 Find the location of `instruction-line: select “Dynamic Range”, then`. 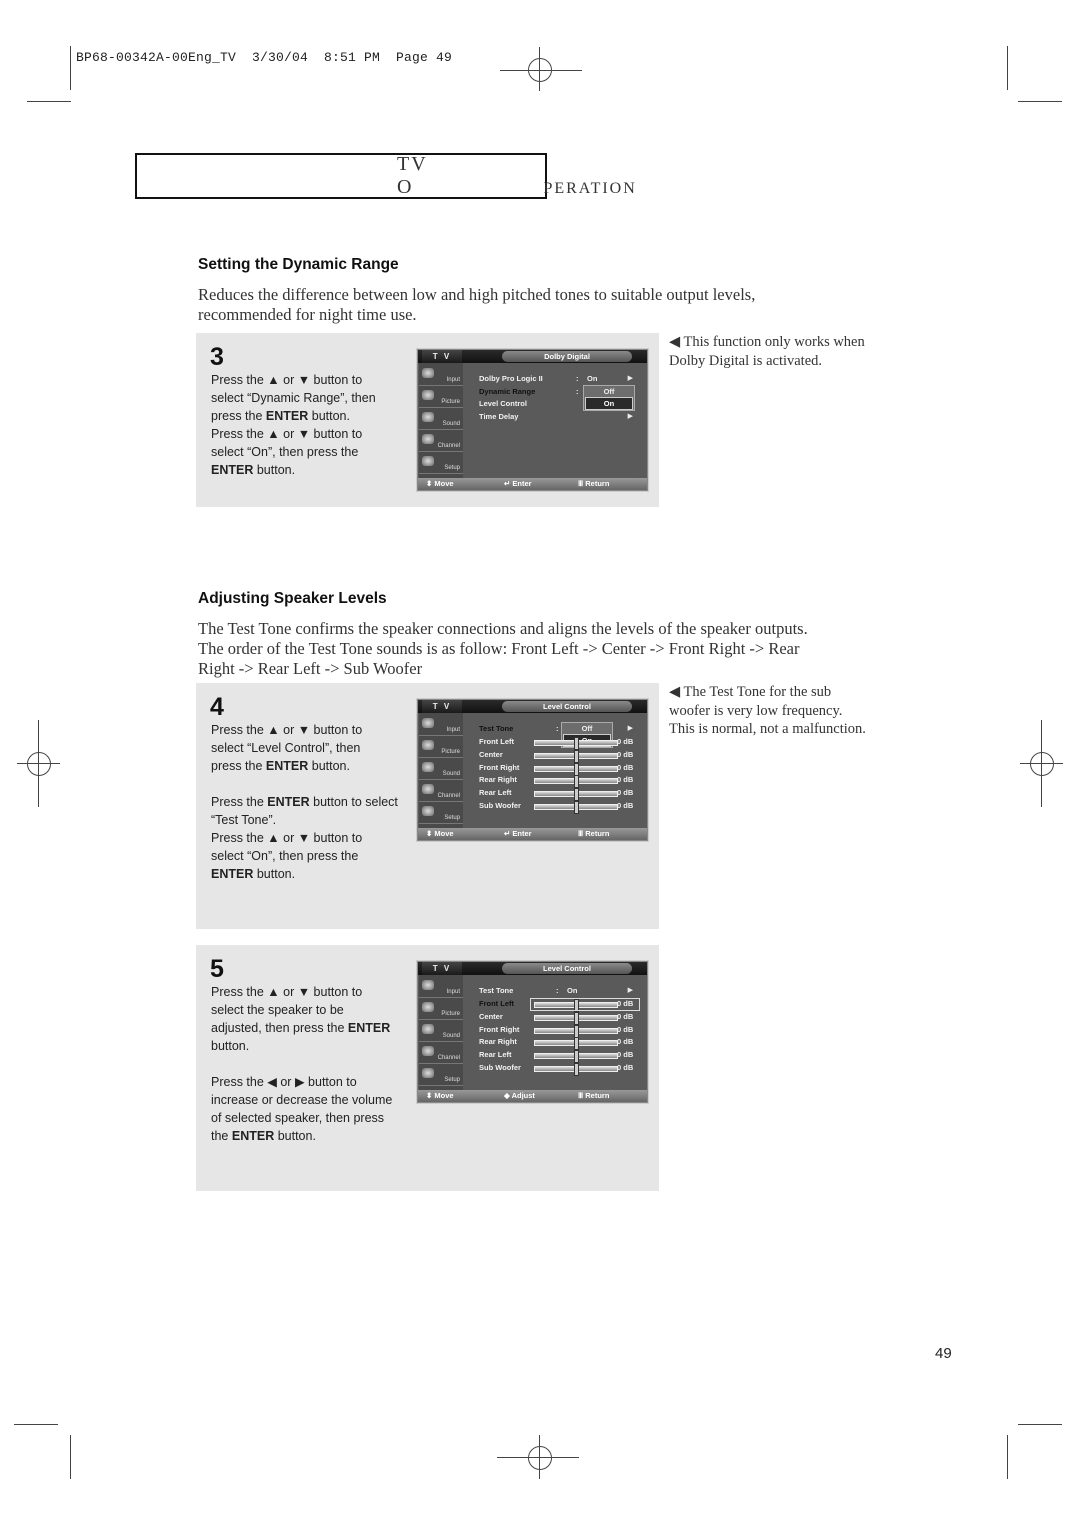

instruction-line: select “Dynamic Range”, then is located at coordinates (293, 398).